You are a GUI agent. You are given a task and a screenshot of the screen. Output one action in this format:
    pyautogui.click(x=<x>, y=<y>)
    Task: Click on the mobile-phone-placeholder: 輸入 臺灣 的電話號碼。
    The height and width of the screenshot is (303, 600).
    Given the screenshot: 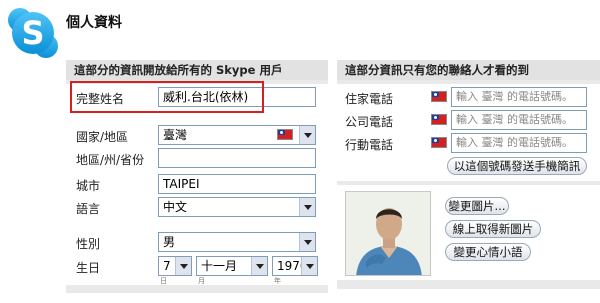 What is the action you would take?
    pyautogui.click(x=514, y=142)
    